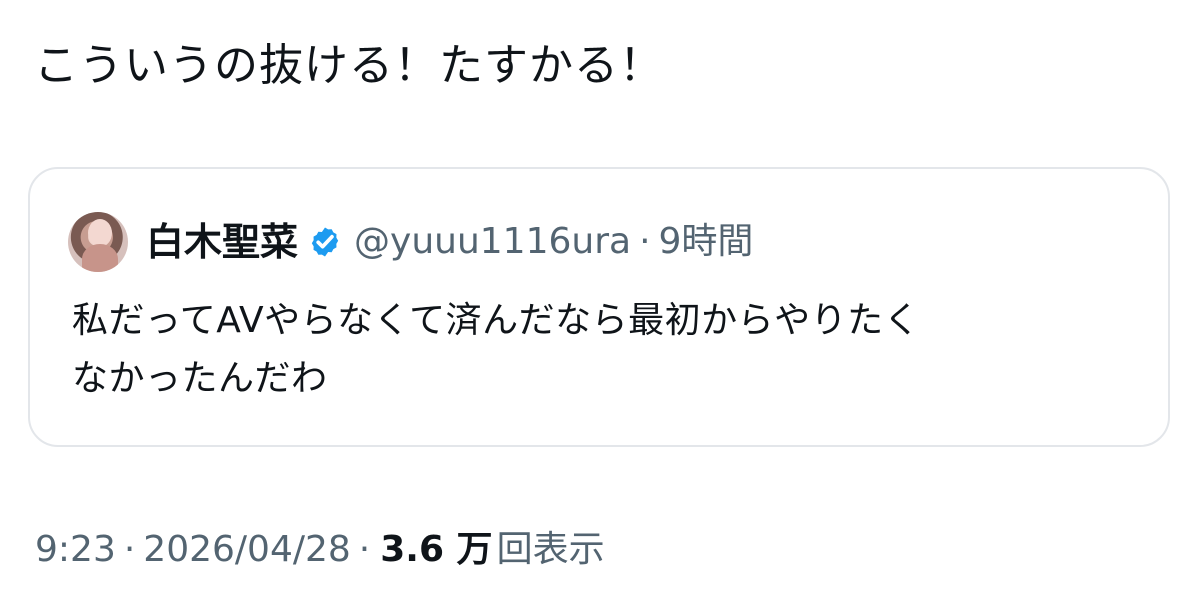  What do you see at coordinates (349, 65) in the screenshot?
I see `post-text: こういうの抜ける！たすかる！` at bounding box center [349, 65].